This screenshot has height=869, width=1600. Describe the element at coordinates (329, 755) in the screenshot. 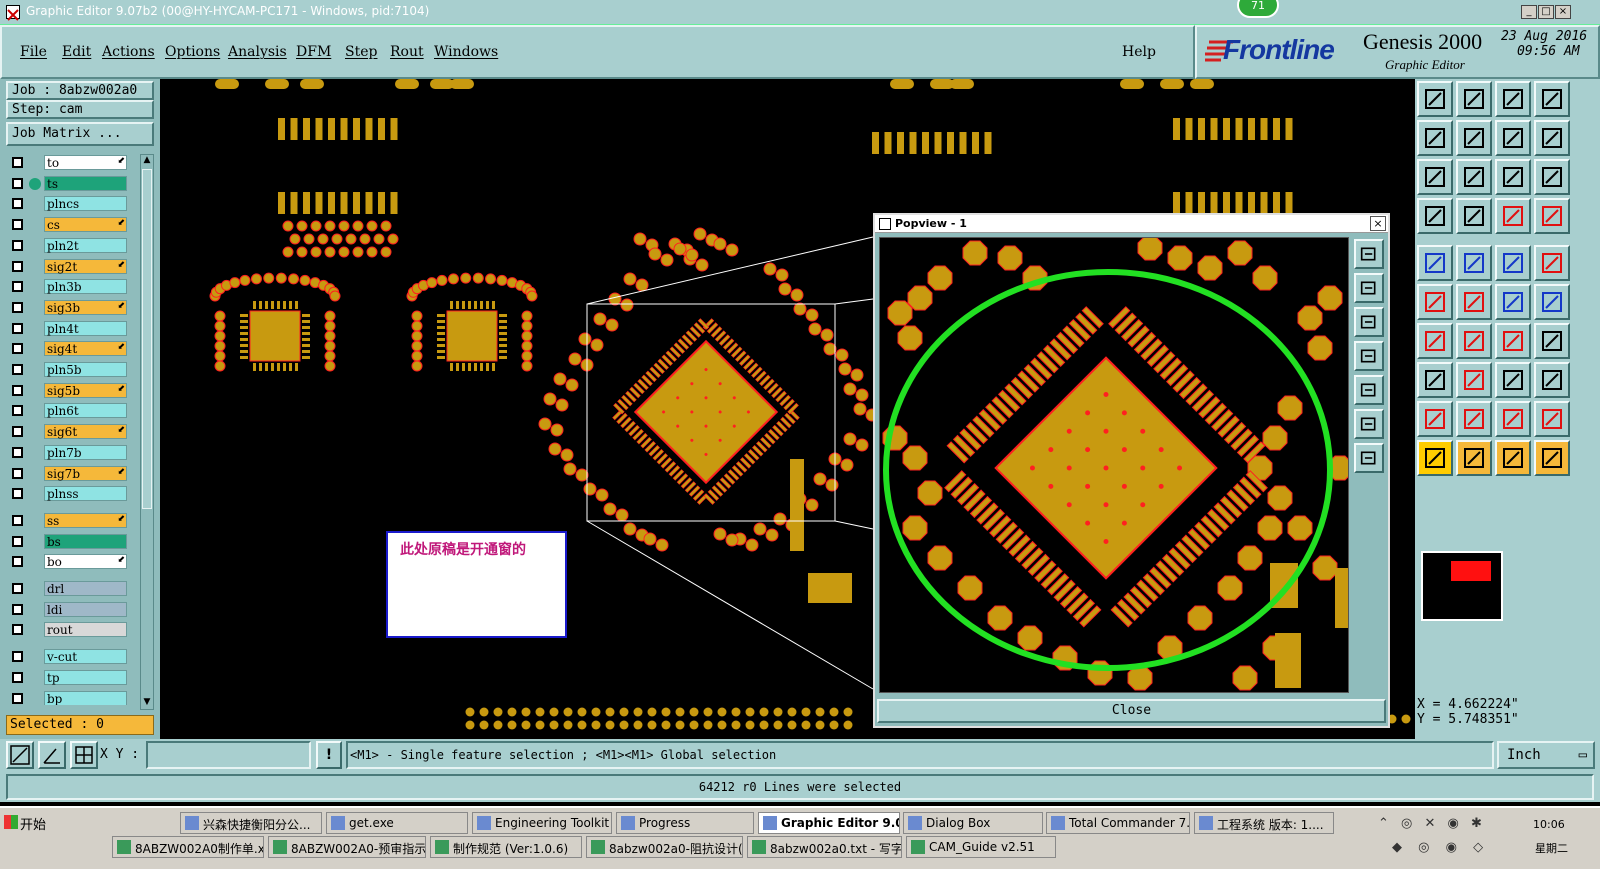

I see `message-button: !` at that location.